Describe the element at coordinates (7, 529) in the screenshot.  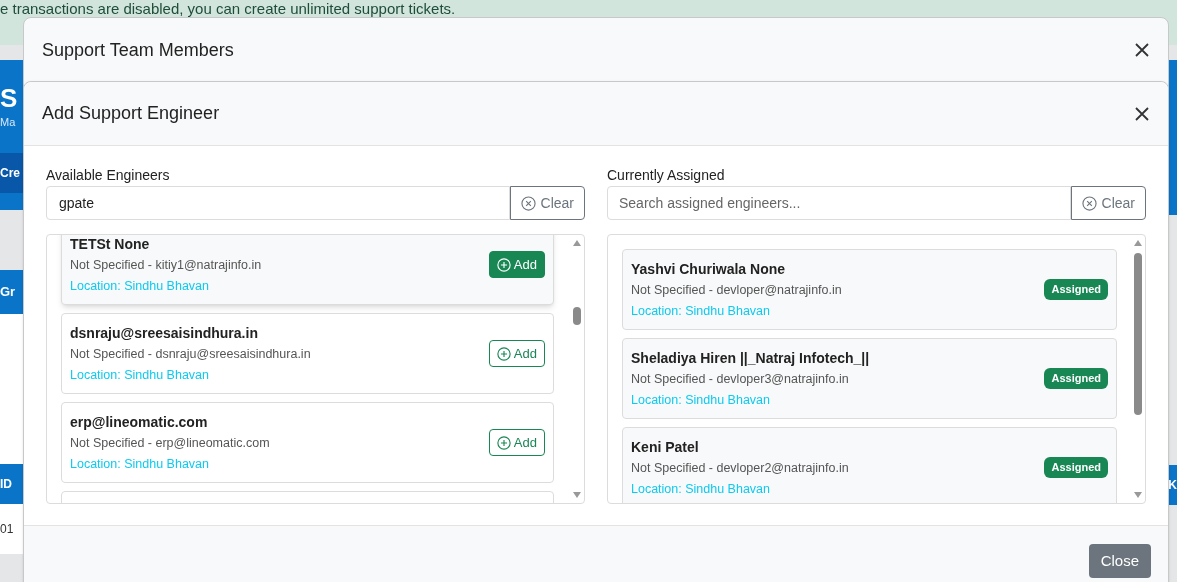
I see `table-cell-text: 01` at that location.